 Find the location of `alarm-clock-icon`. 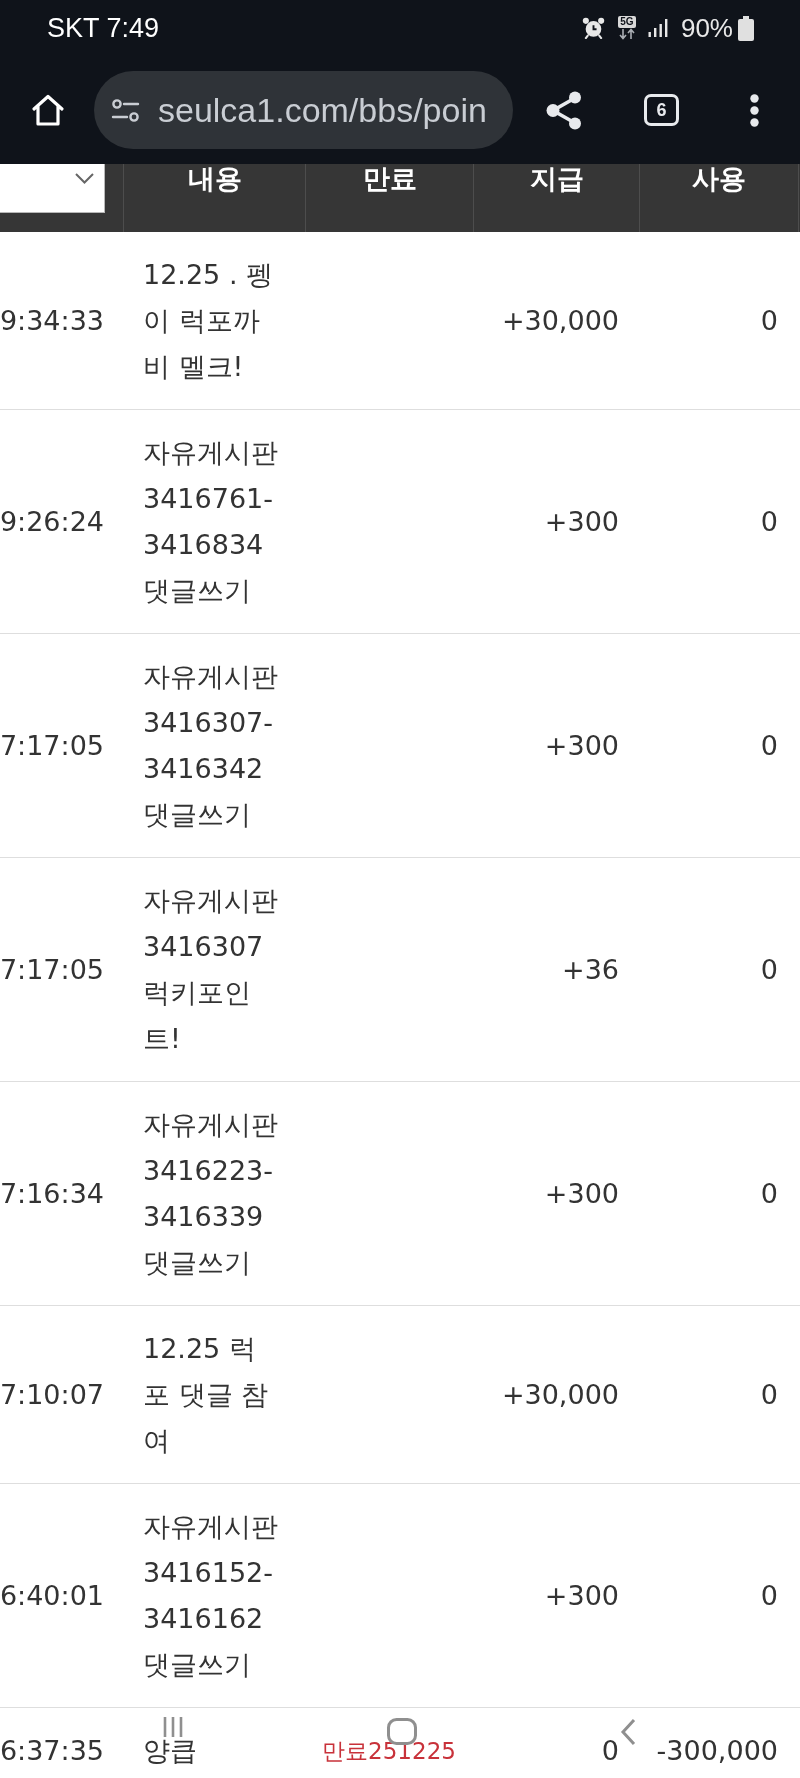

alarm-clock-icon is located at coordinates (593, 28).